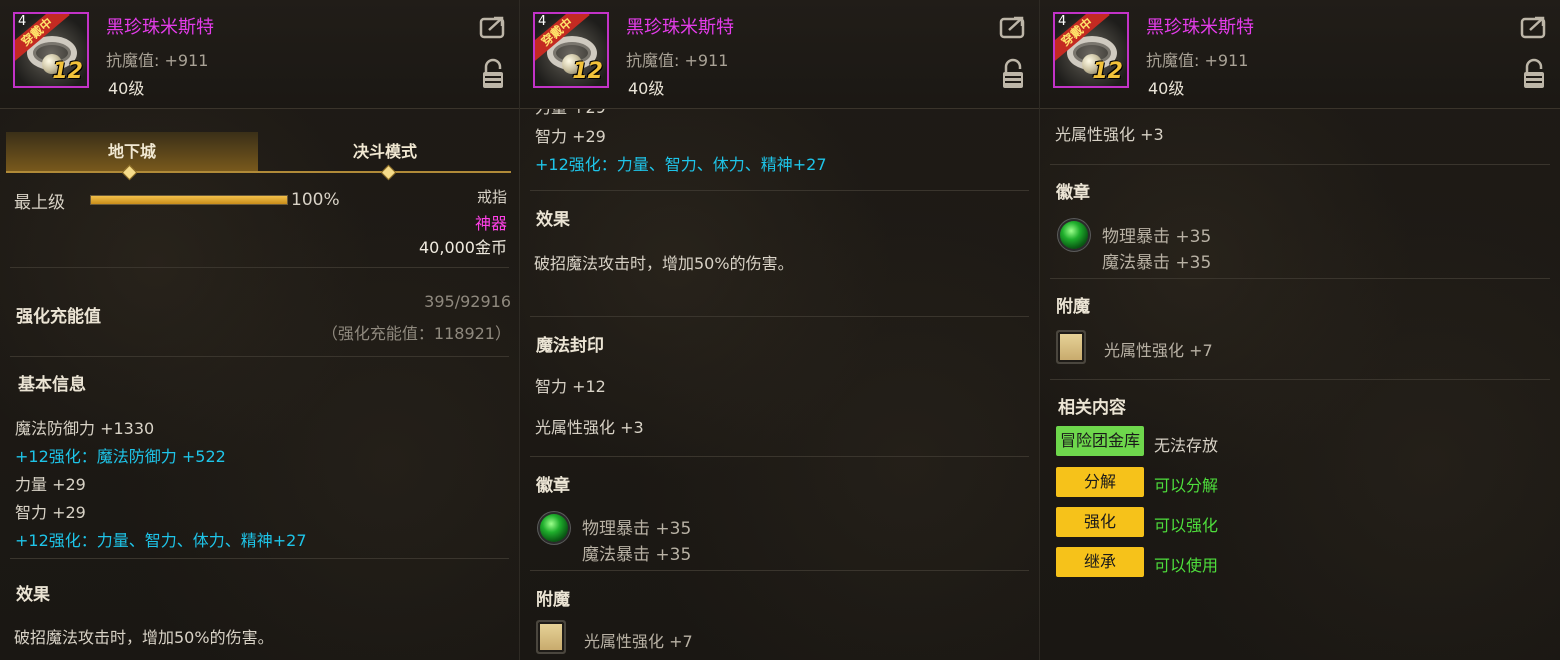 The height and width of the screenshot is (660, 1560). Describe the element at coordinates (1100, 562) in the screenshot. I see `tag-inherit: 继承` at that location.